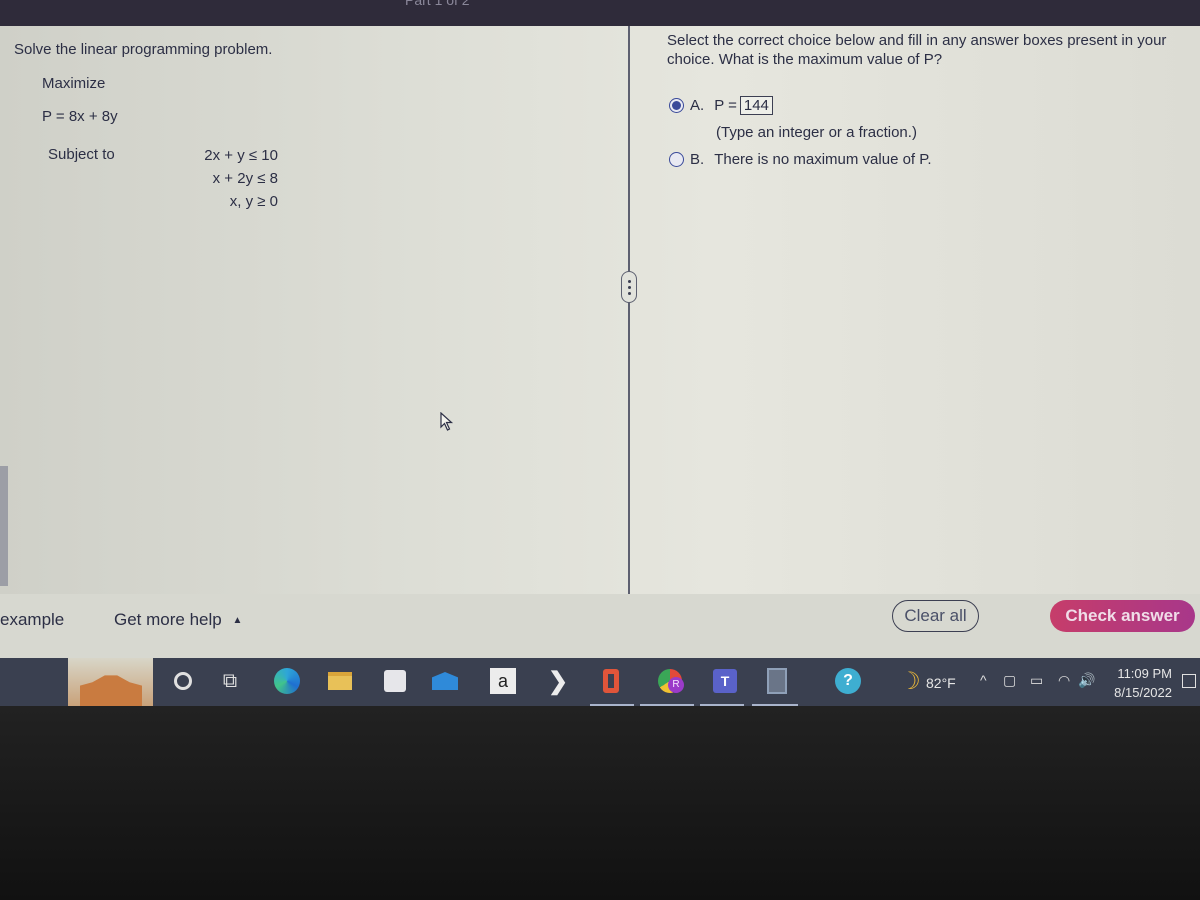  What do you see at coordinates (558, 681) in the screenshot?
I see `zap-icon: ❯` at bounding box center [558, 681].